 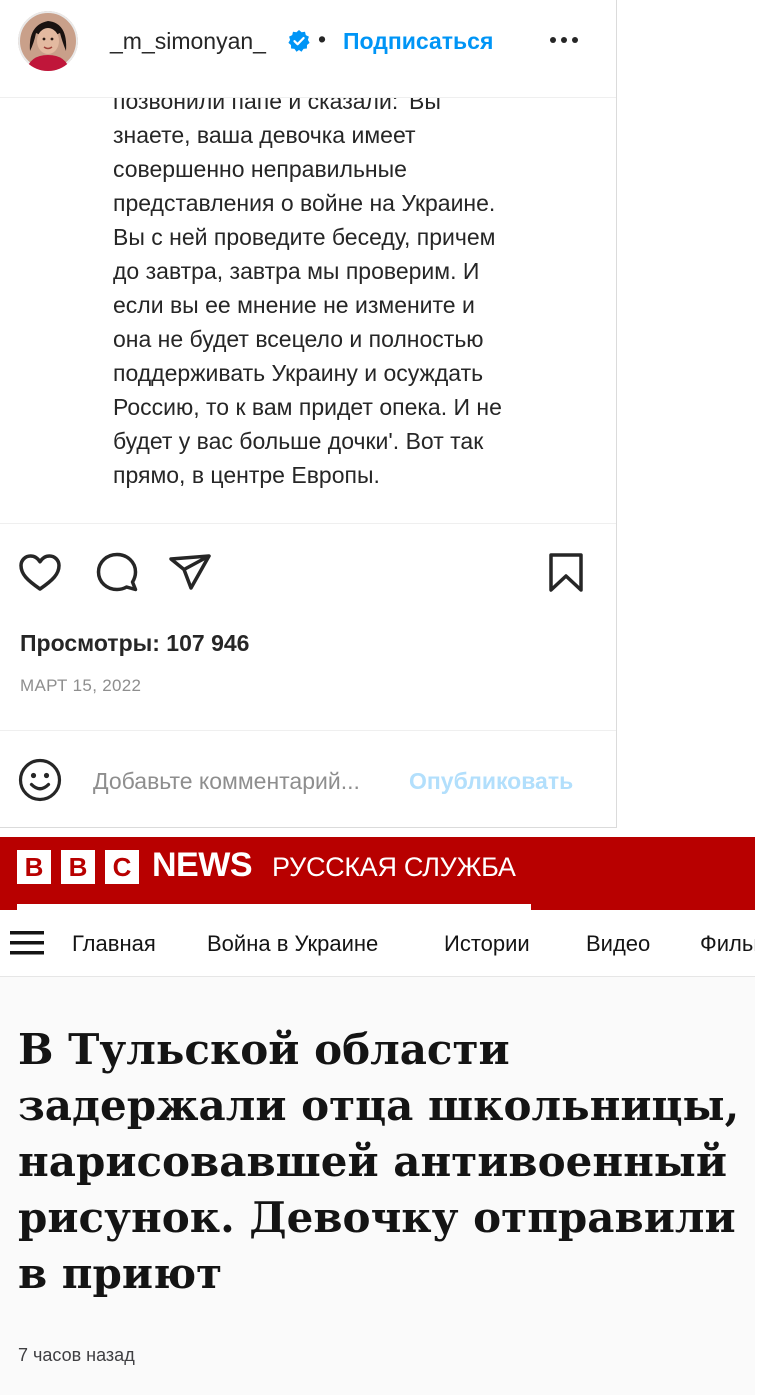 What do you see at coordinates (114, 944) in the screenshot?
I see `nav-item-home: Главная` at bounding box center [114, 944].